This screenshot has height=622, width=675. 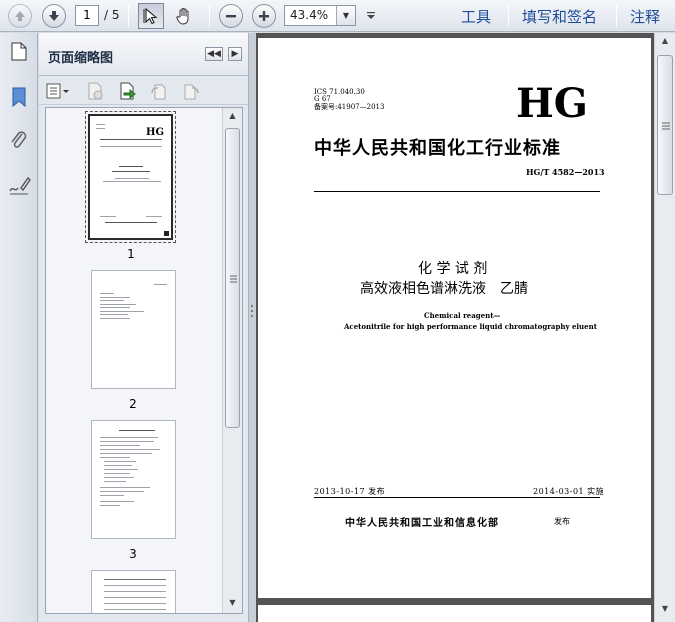 What do you see at coordinates (309, 15) in the screenshot?
I see `zoom-value: 43.4%` at bounding box center [309, 15].